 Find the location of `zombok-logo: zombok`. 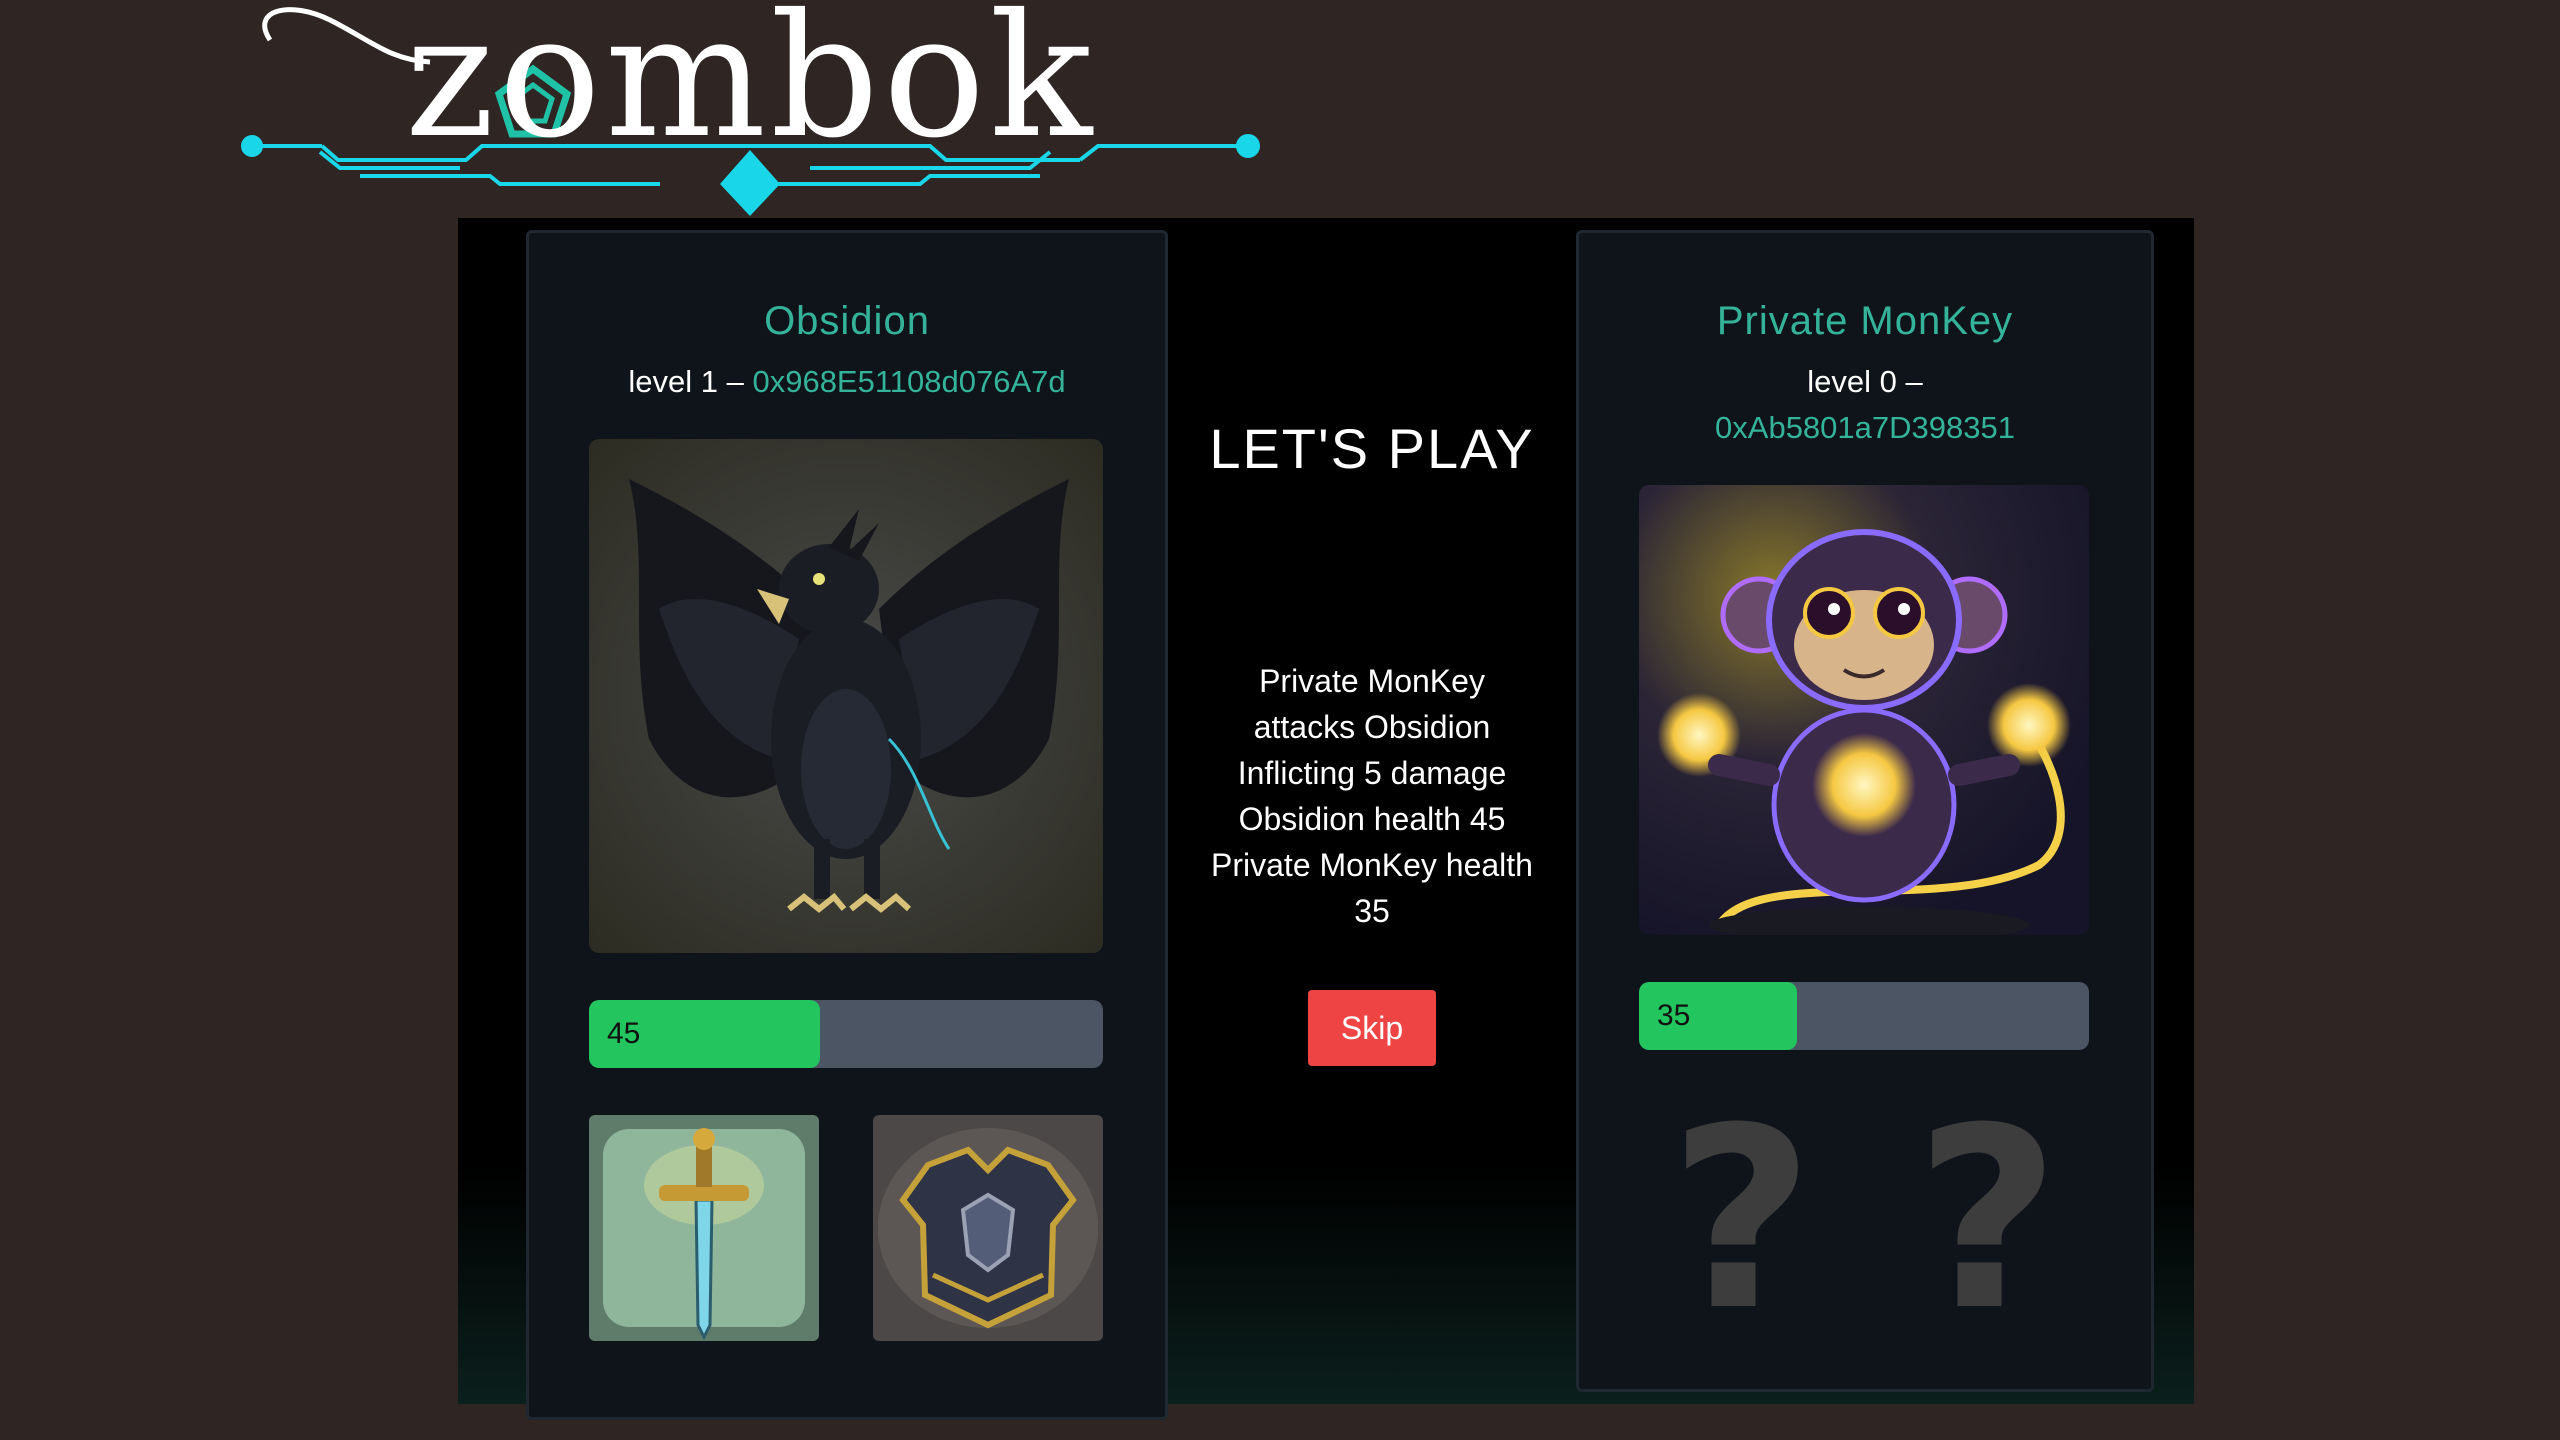

zombok-logo: zombok is located at coordinates (750, 110).